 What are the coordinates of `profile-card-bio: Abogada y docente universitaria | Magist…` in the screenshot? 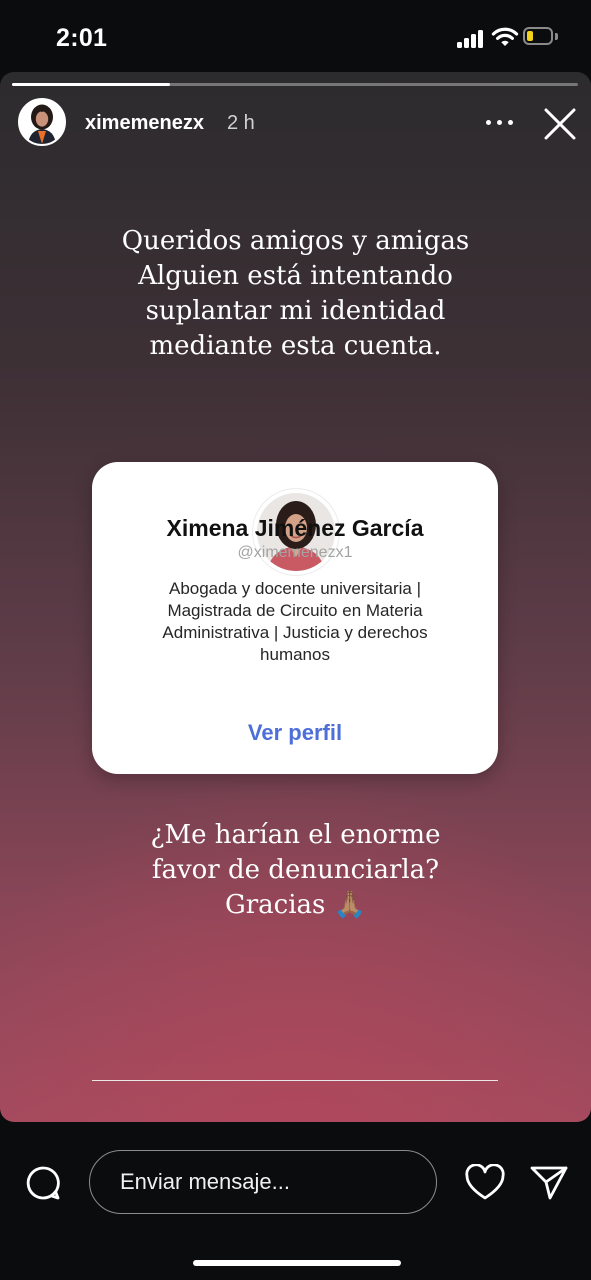 It's located at (295, 621).